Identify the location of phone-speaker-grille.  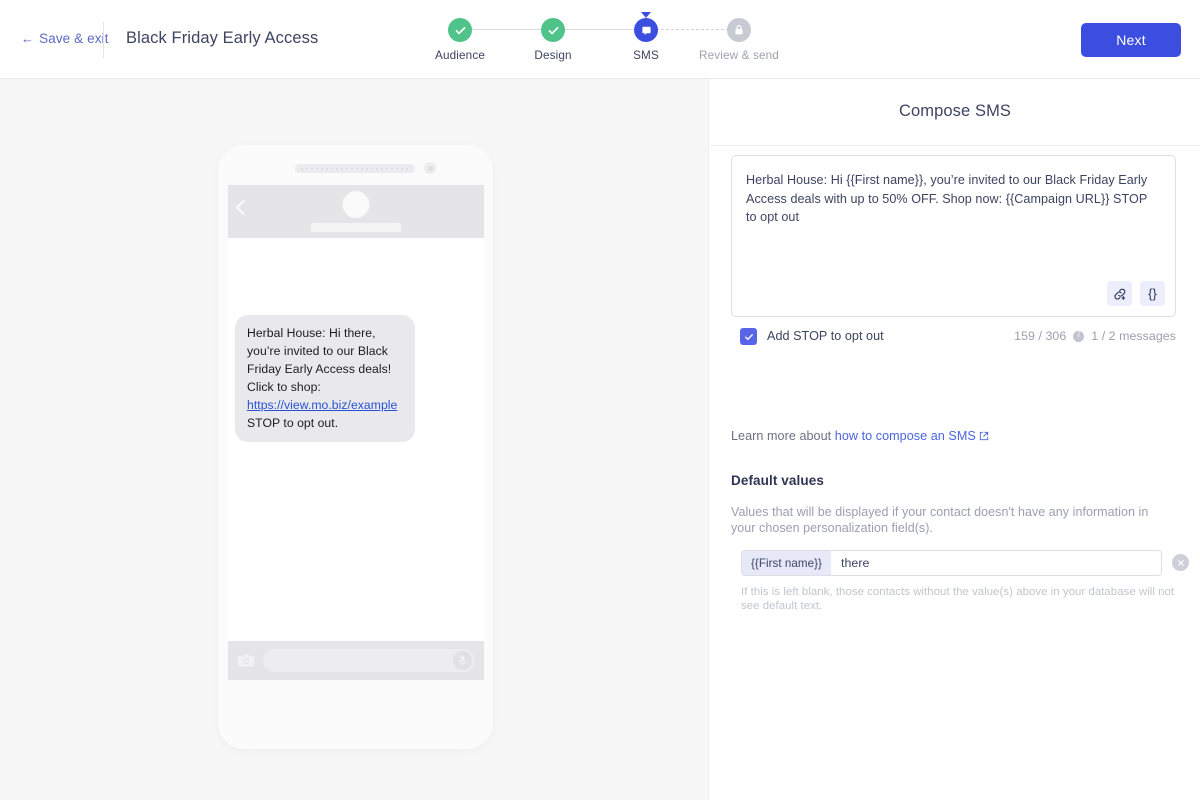
(355, 168).